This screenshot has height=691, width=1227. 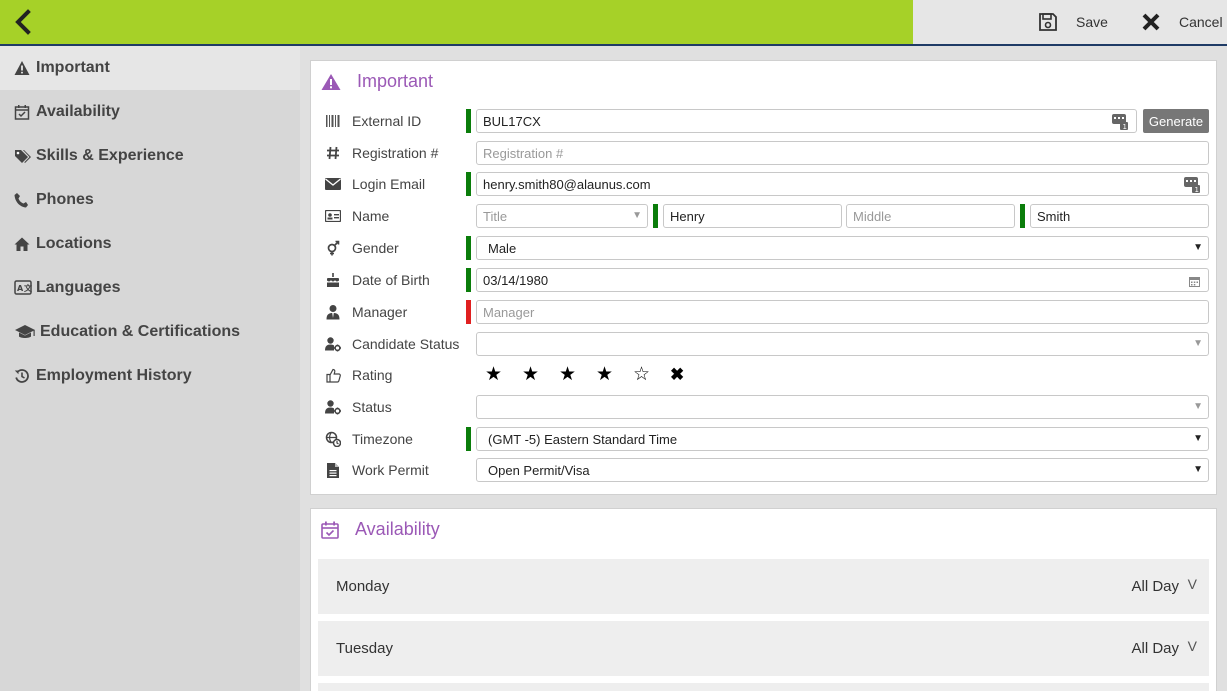 I want to click on generate-button: Generate, so click(x=1176, y=121).